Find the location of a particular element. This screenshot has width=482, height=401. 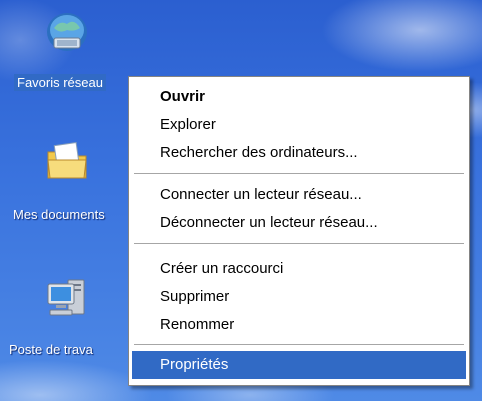

desktop-icon-label: Mes documents is located at coordinates (59, 214).